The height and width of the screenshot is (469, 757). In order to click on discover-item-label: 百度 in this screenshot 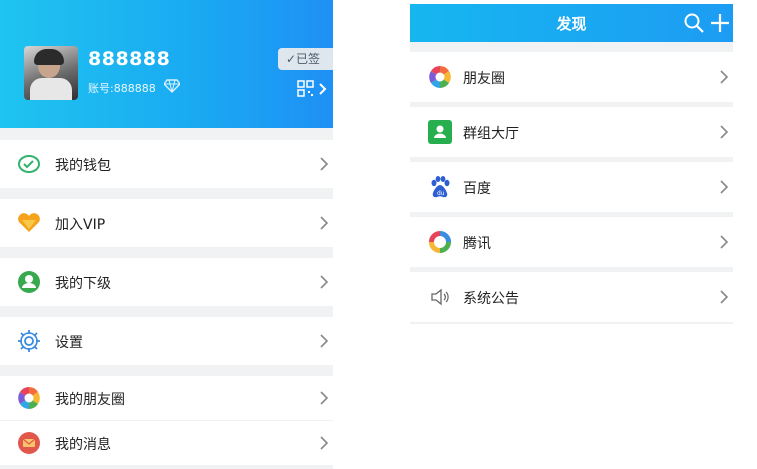, I will do `click(477, 189)`.